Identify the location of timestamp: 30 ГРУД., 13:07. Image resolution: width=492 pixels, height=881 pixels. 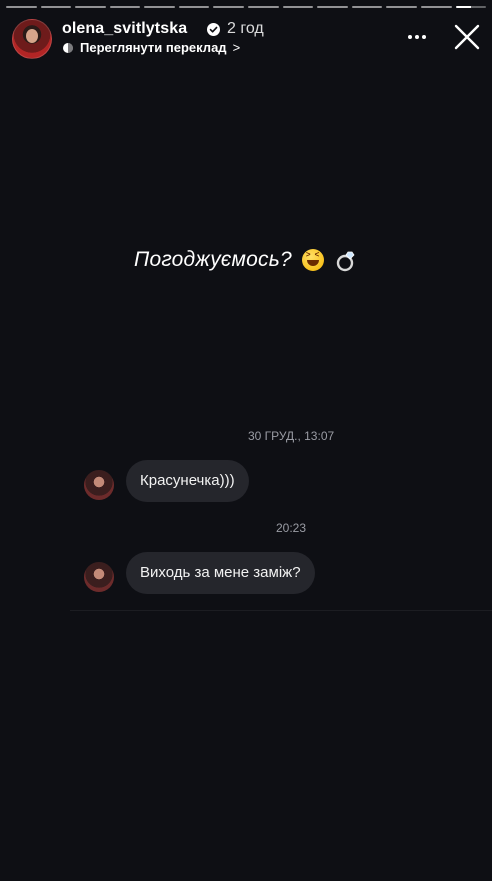
(291, 436).